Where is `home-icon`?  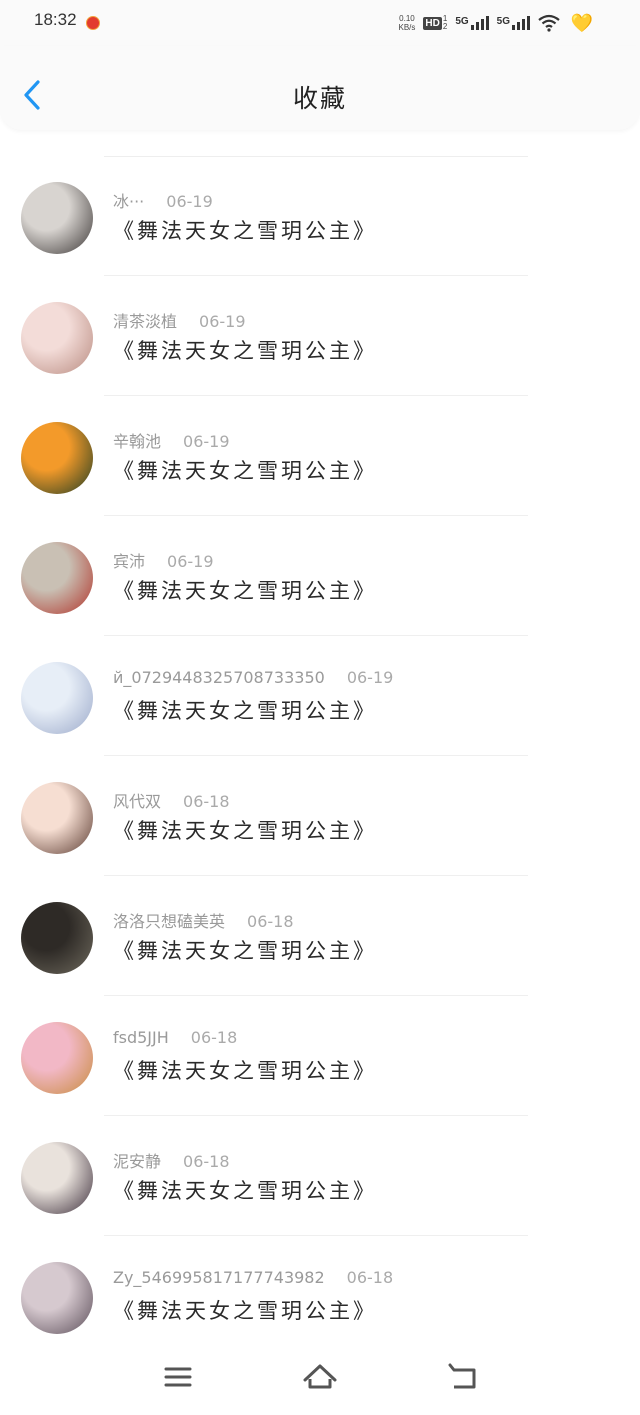
home-icon is located at coordinates (320, 1376).